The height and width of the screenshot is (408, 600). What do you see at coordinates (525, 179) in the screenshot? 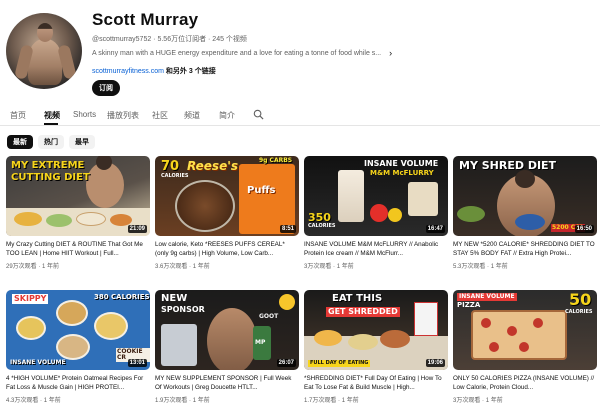
I see `person-head` at bounding box center [525, 179].